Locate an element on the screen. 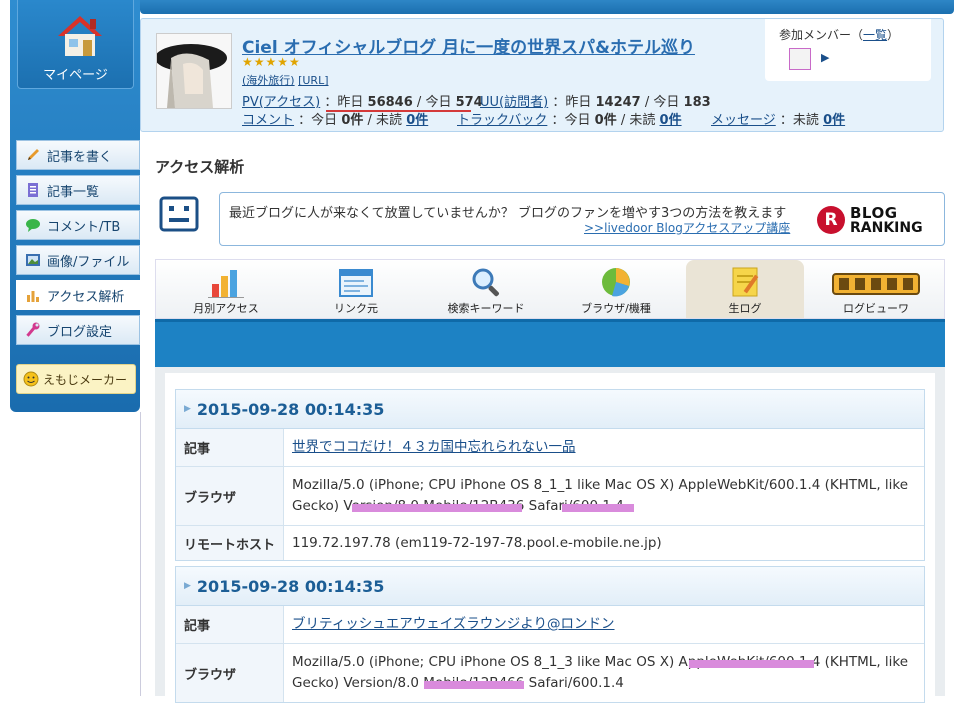 This screenshot has width=966, height=703. robot-mascot-icon is located at coordinates (179, 214).